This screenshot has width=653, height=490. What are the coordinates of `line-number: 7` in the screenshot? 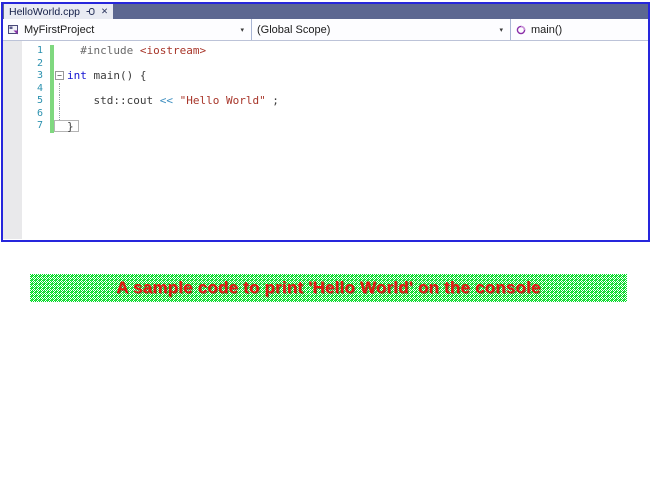 It's located at (39, 125).